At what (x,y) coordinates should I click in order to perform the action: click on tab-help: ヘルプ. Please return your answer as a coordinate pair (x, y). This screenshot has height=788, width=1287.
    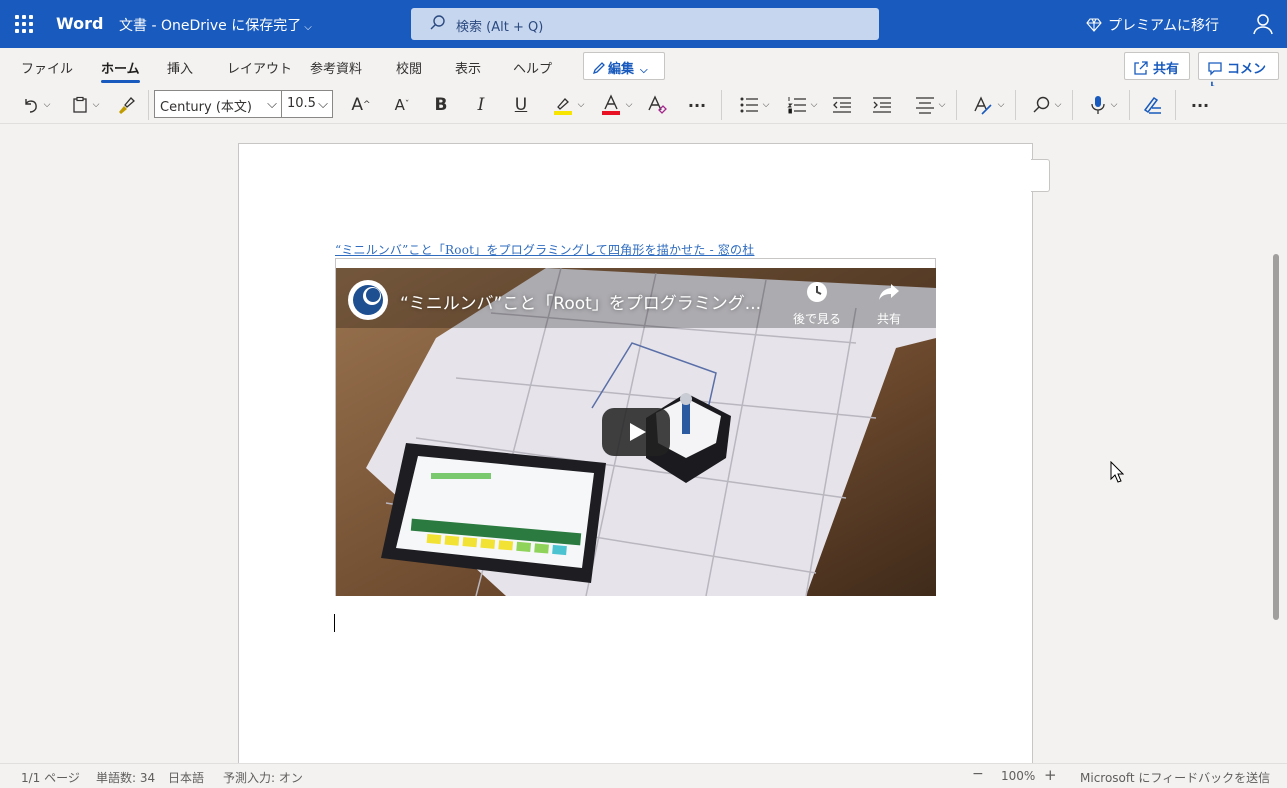
    Looking at the image, I should click on (532, 67).